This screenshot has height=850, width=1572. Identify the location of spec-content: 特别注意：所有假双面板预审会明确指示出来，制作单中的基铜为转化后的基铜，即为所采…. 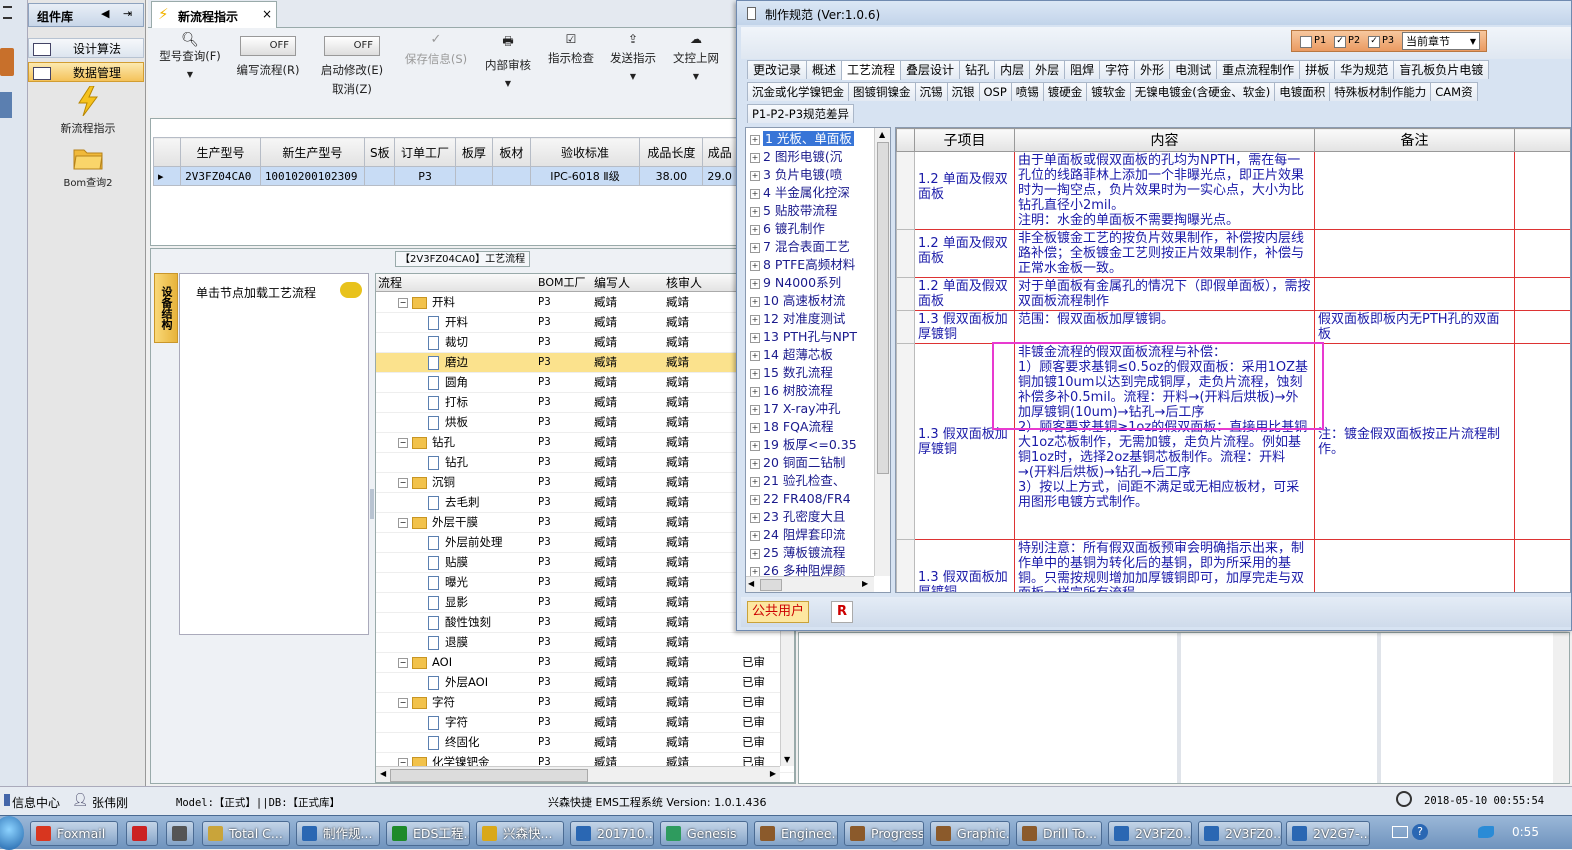
(1164, 565).